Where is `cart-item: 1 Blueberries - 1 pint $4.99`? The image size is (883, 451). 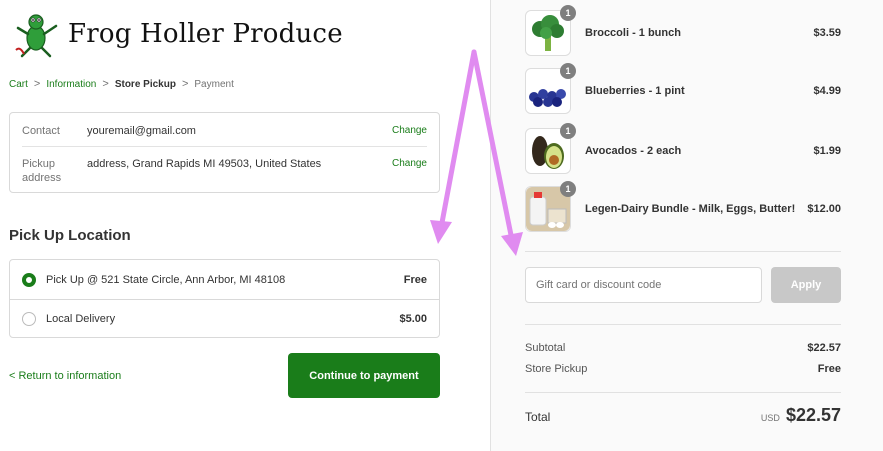 cart-item: 1 Blueberries - 1 pint $4.99 is located at coordinates (683, 88).